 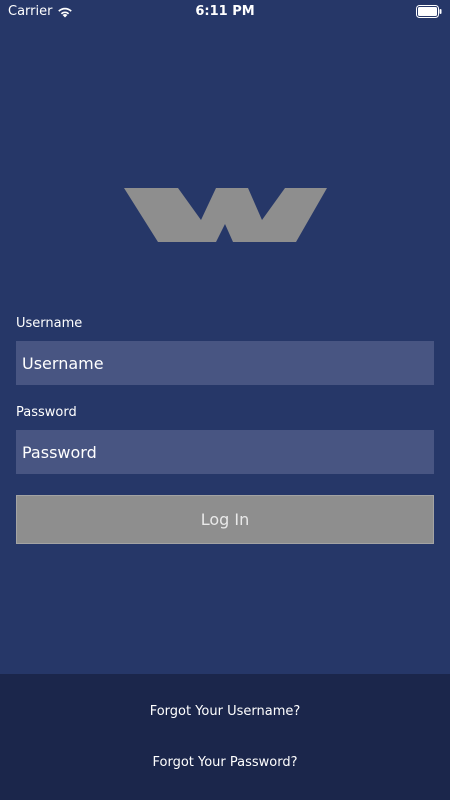 I want to click on status-bar: Carrier 6:11 PM, so click(x=225, y=12).